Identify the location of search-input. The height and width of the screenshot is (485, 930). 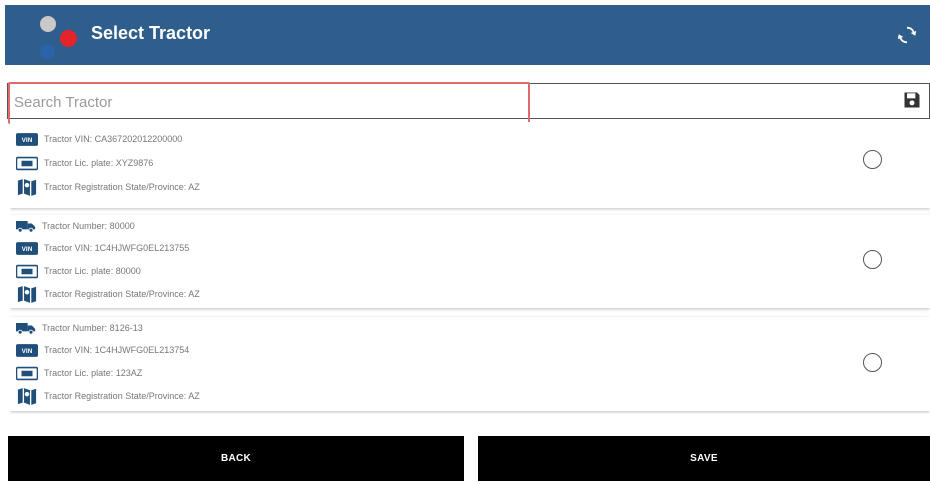
(434, 102).